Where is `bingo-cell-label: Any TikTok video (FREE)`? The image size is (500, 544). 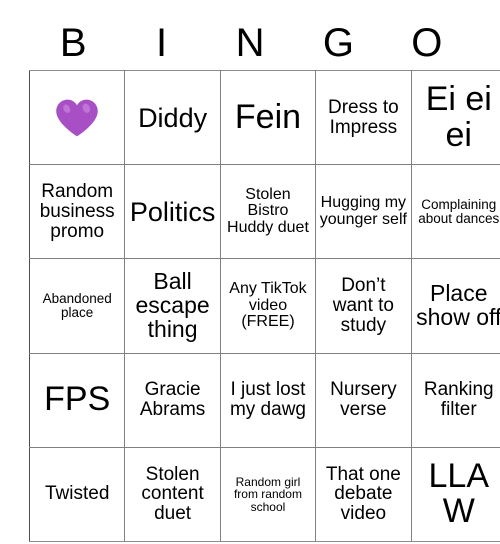
bingo-cell-label: Any TikTok video (FREE) is located at coordinates (268, 305).